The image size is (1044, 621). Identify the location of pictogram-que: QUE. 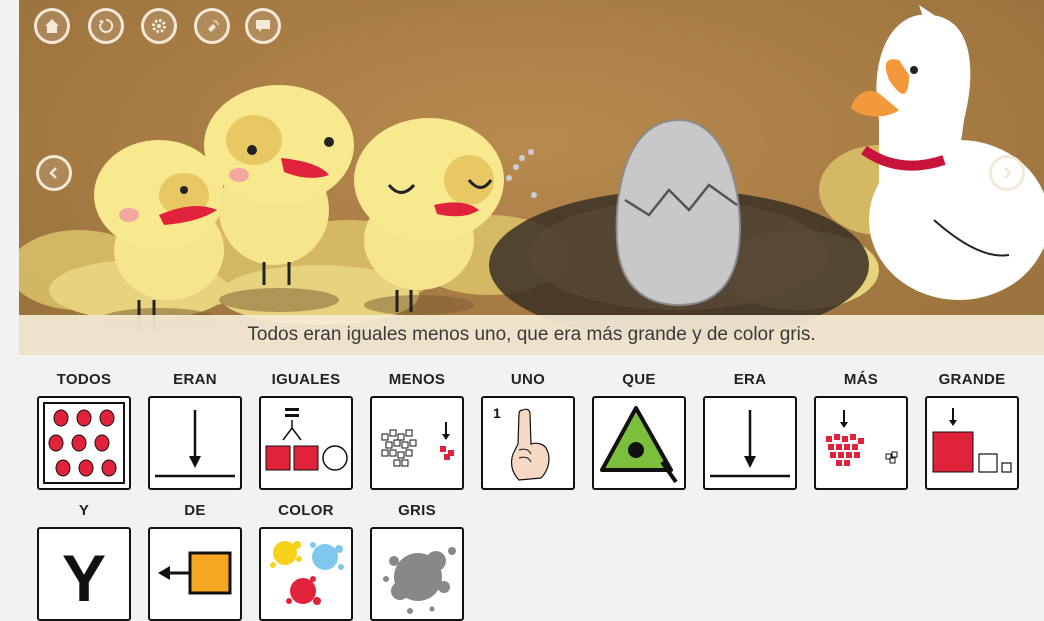
(639, 430).